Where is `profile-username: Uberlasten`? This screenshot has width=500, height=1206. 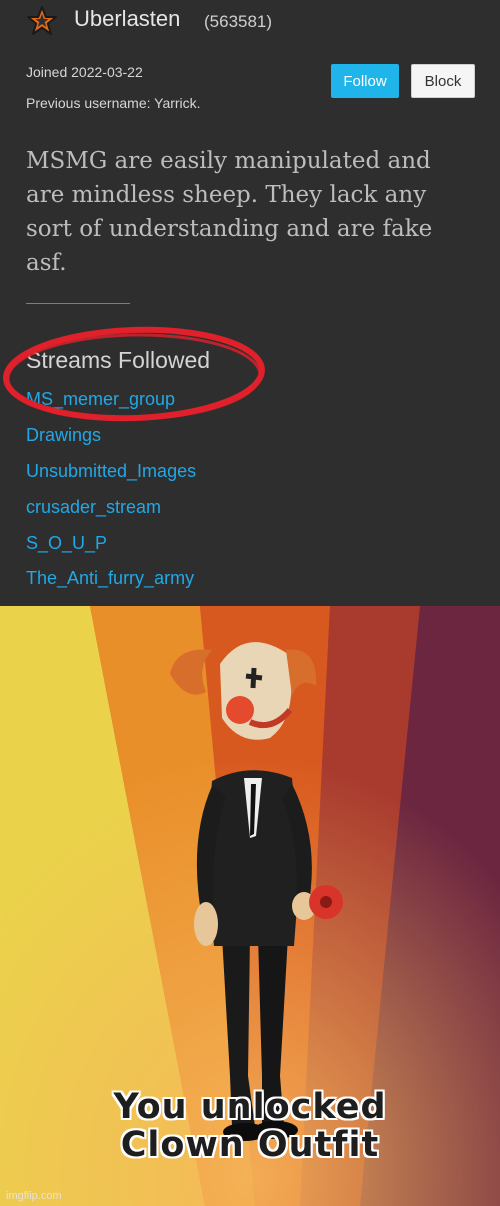
profile-username: Uberlasten is located at coordinates (127, 19).